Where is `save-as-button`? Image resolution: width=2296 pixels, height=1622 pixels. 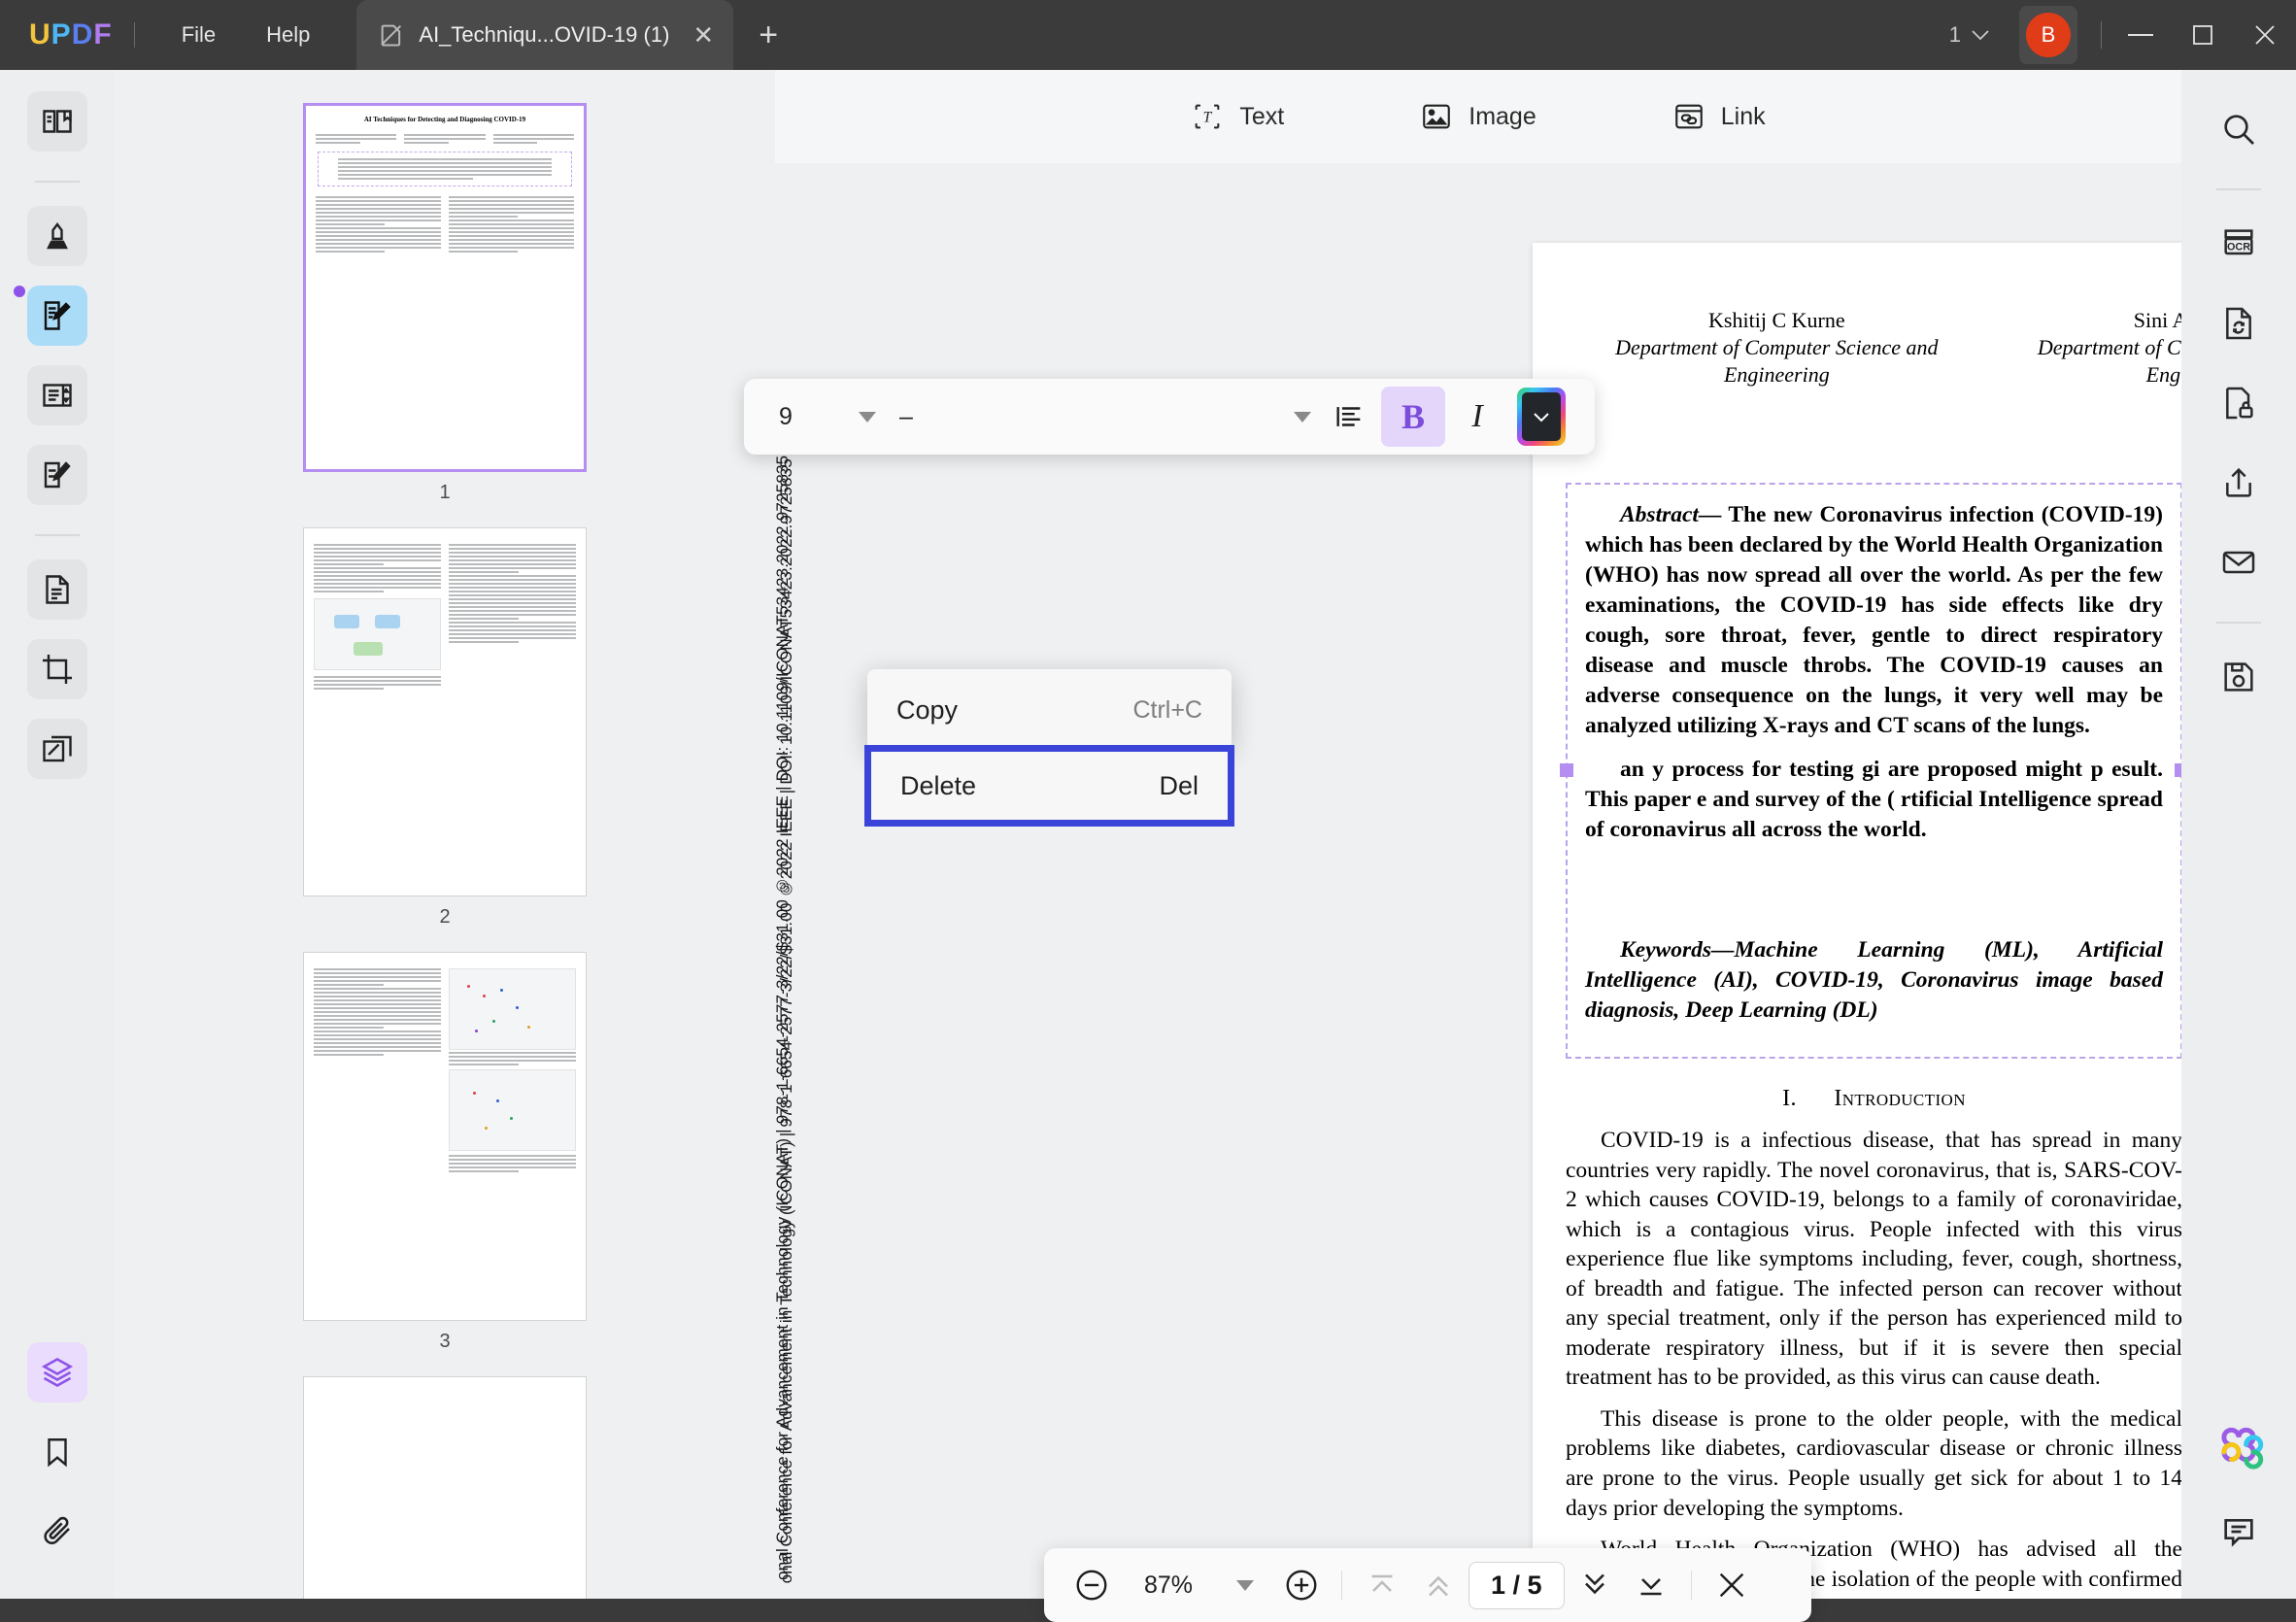
save-as-button is located at coordinates (2239, 677).